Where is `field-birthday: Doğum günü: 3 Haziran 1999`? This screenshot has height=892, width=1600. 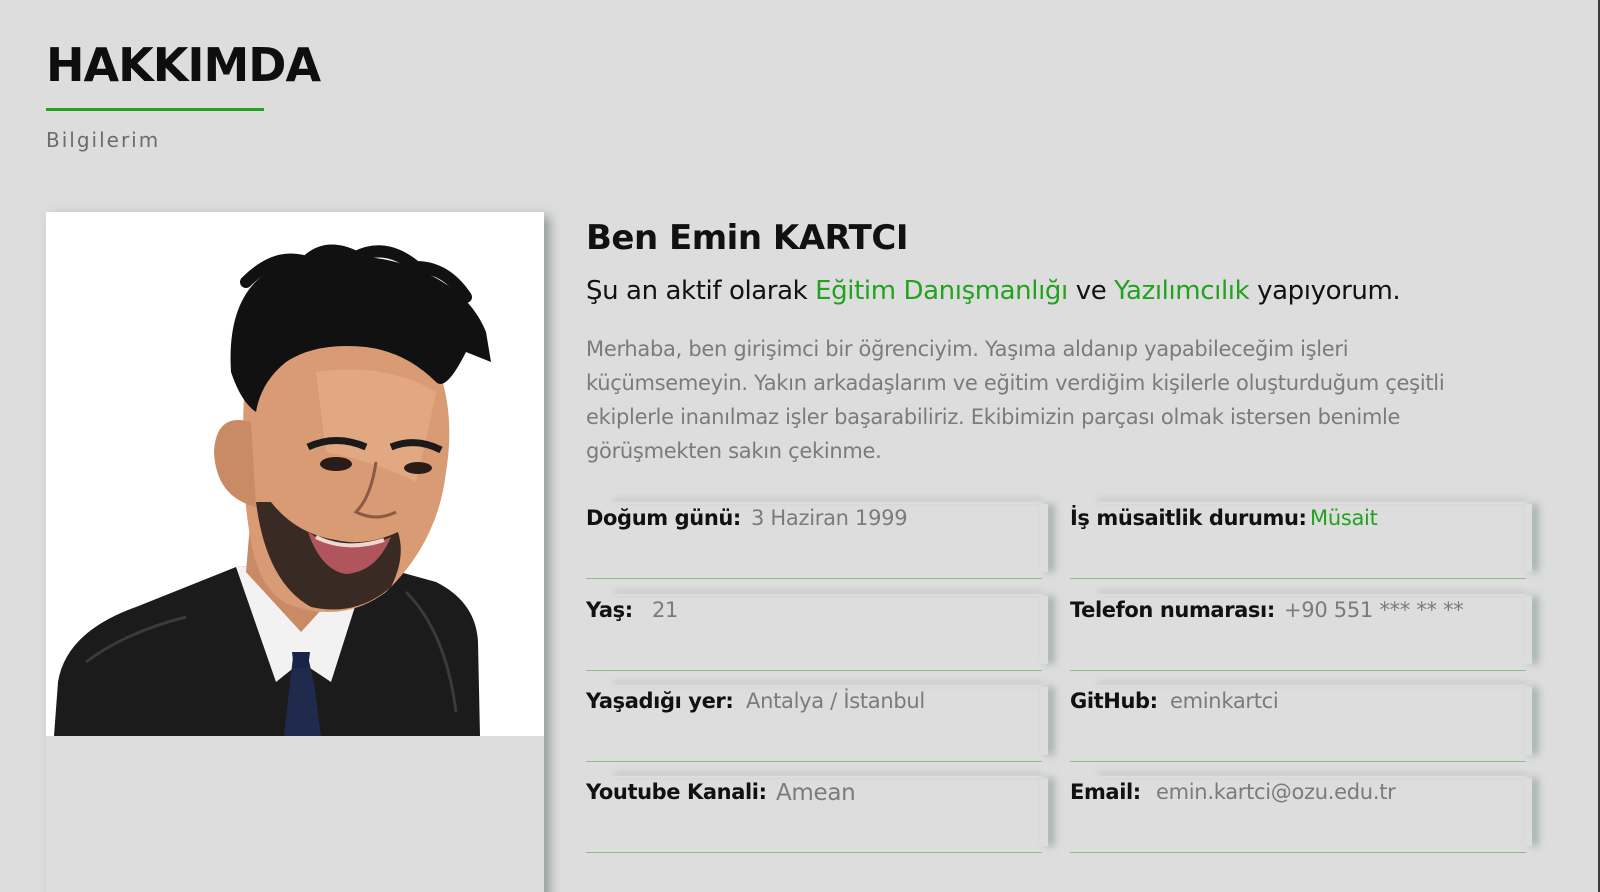 field-birthday: Doğum günü: 3 Haziran 1999 is located at coordinates (814, 540).